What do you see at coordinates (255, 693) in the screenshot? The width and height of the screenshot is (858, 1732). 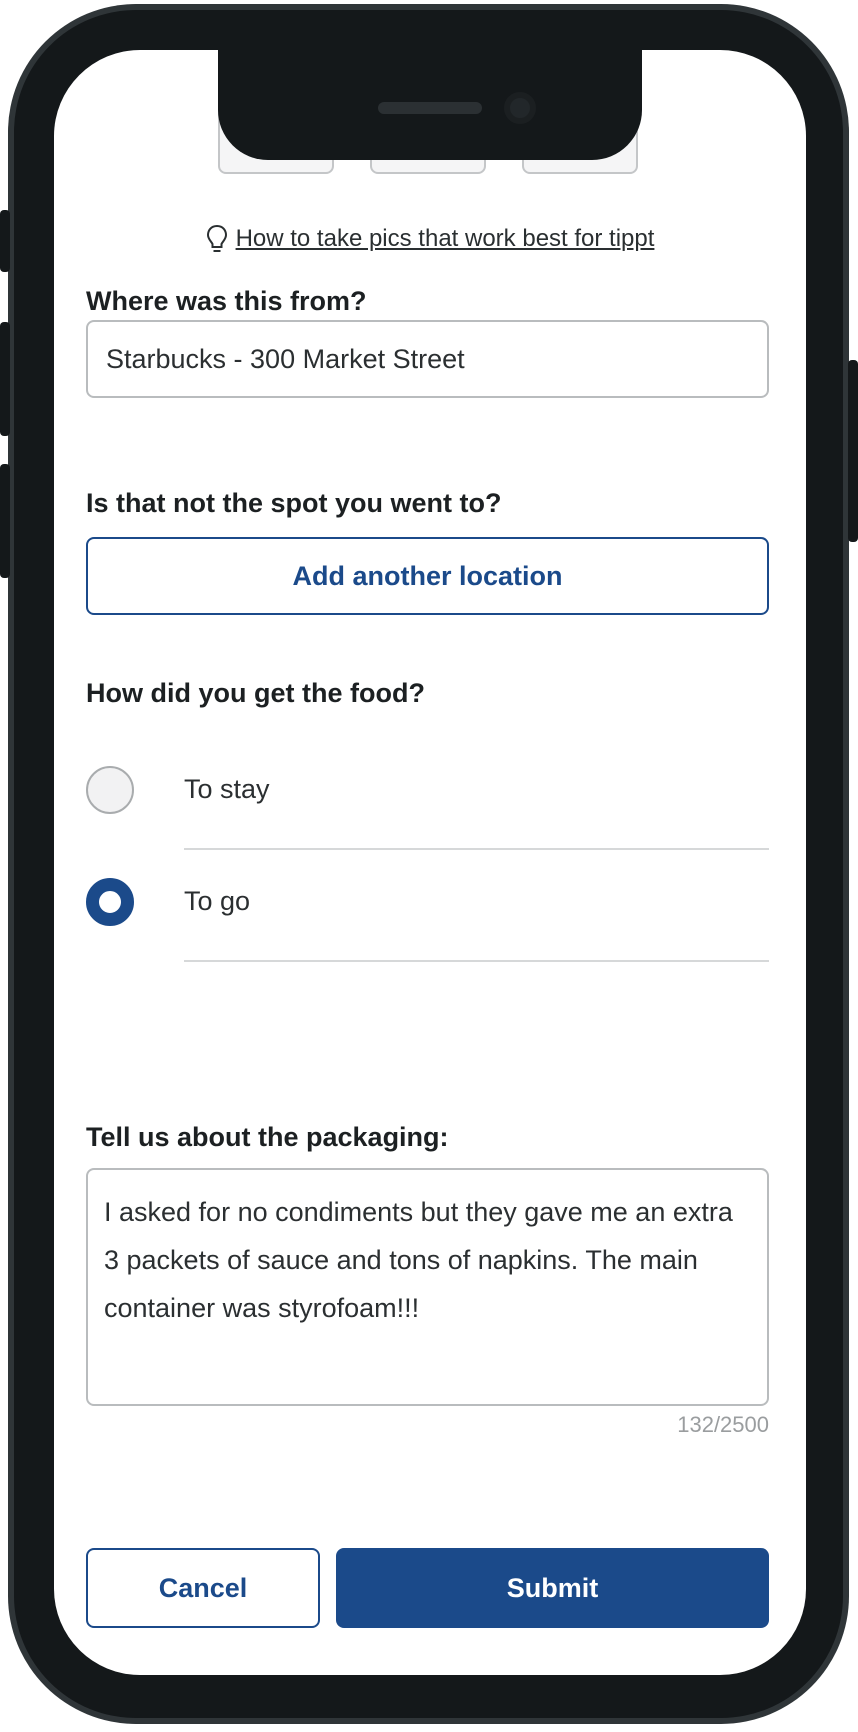 I see `pickup-label: How did you get the food?` at bounding box center [255, 693].